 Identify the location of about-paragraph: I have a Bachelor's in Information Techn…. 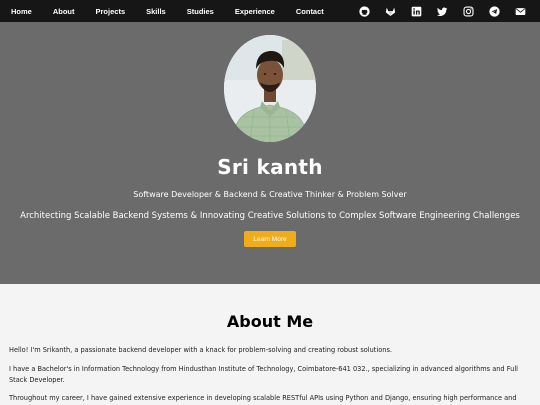
(263, 374).